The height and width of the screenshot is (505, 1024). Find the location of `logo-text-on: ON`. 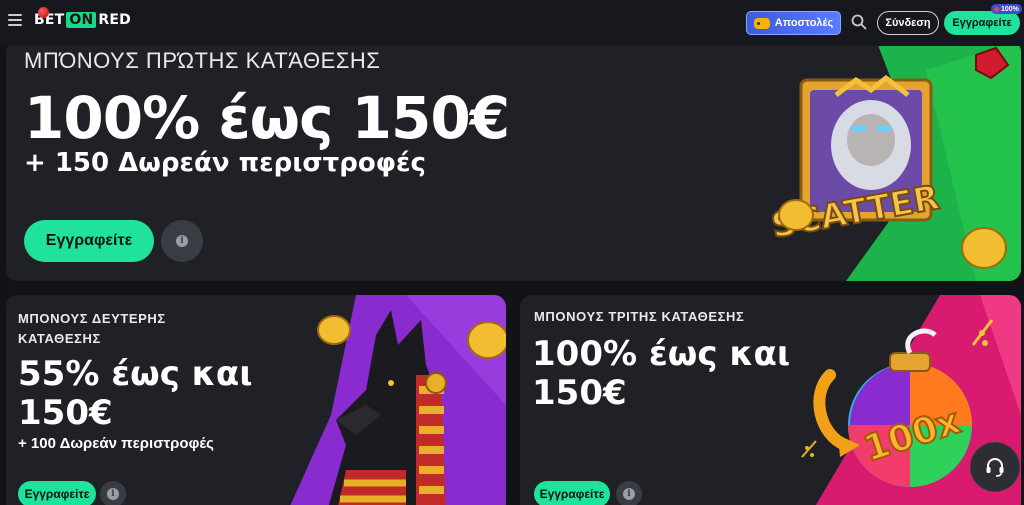

logo-text-on: ON is located at coordinates (81, 20).